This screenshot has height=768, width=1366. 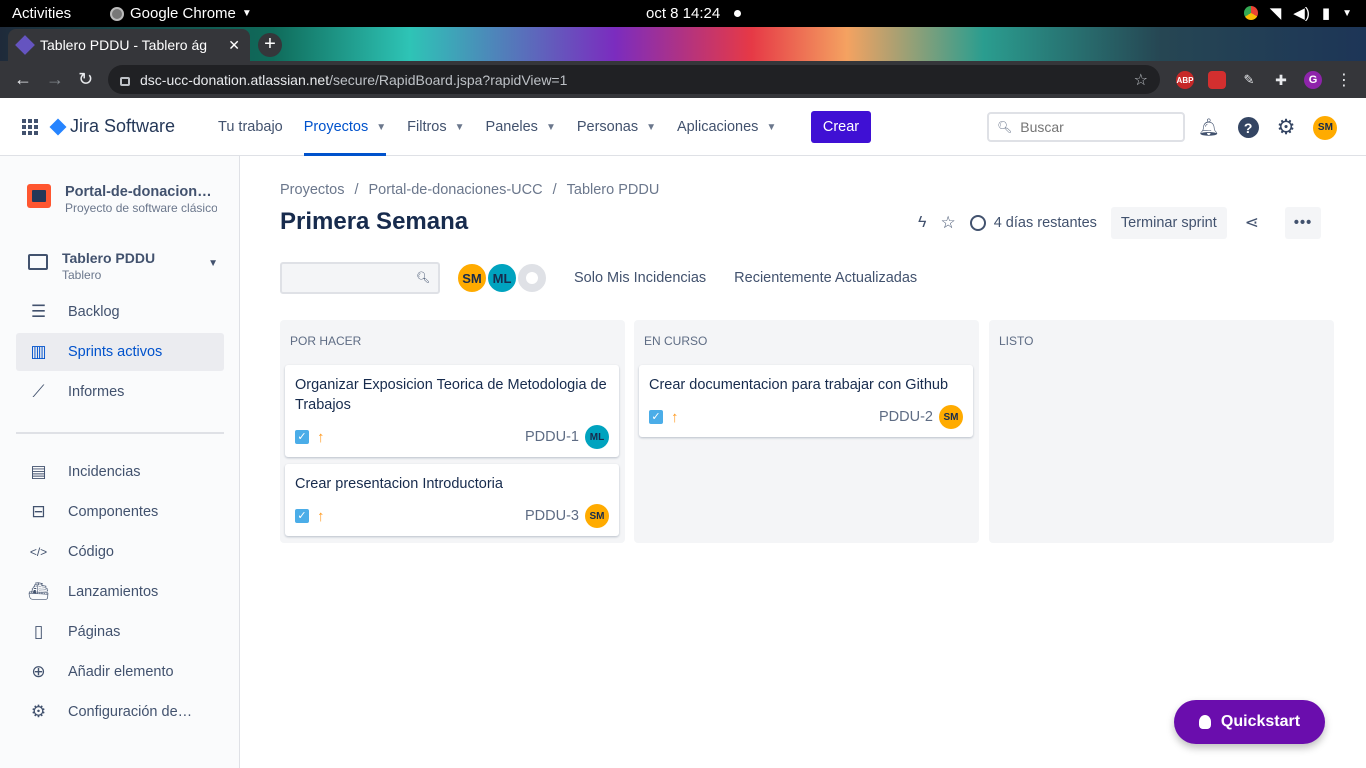 What do you see at coordinates (1325, 127) in the screenshot?
I see `user-avatar: SM` at bounding box center [1325, 127].